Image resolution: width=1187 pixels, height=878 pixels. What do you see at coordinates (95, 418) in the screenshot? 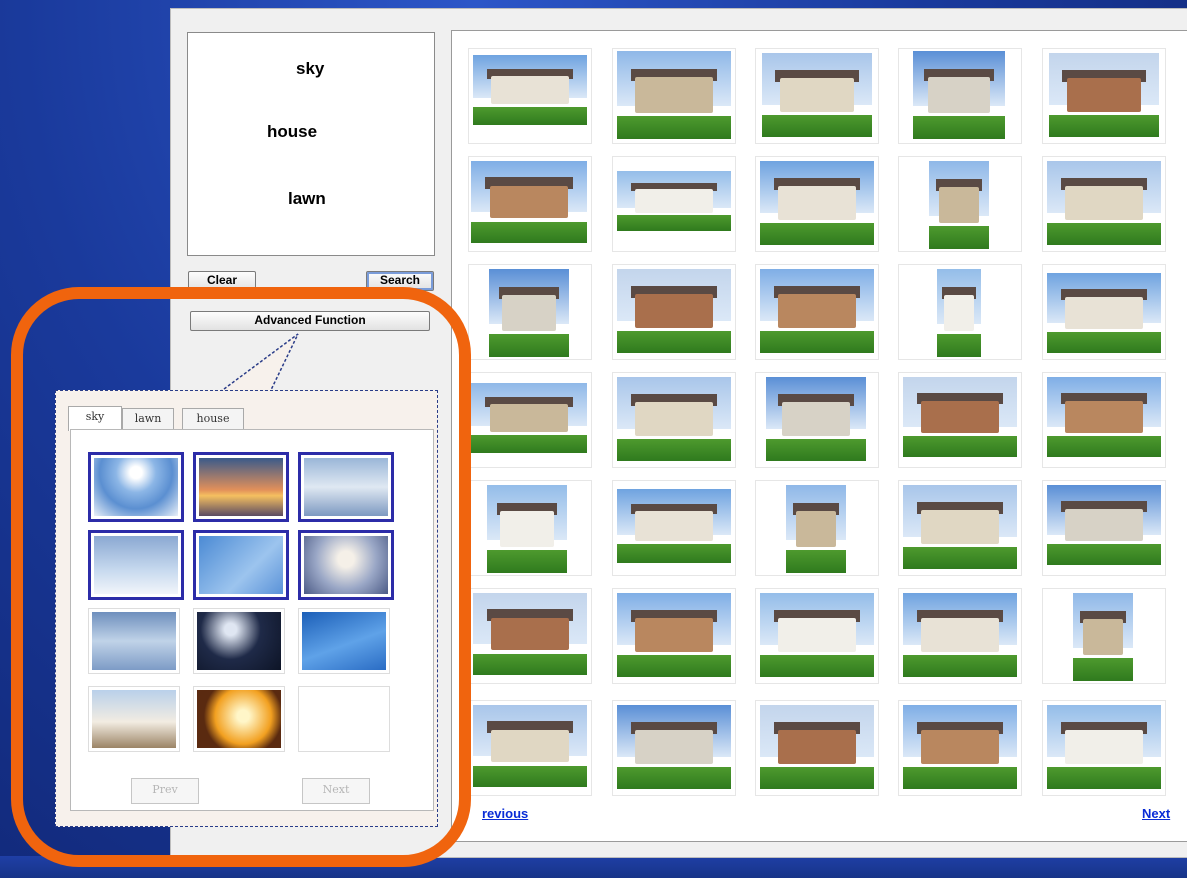
I see `tab-sky: sky` at bounding box center [95, 418].